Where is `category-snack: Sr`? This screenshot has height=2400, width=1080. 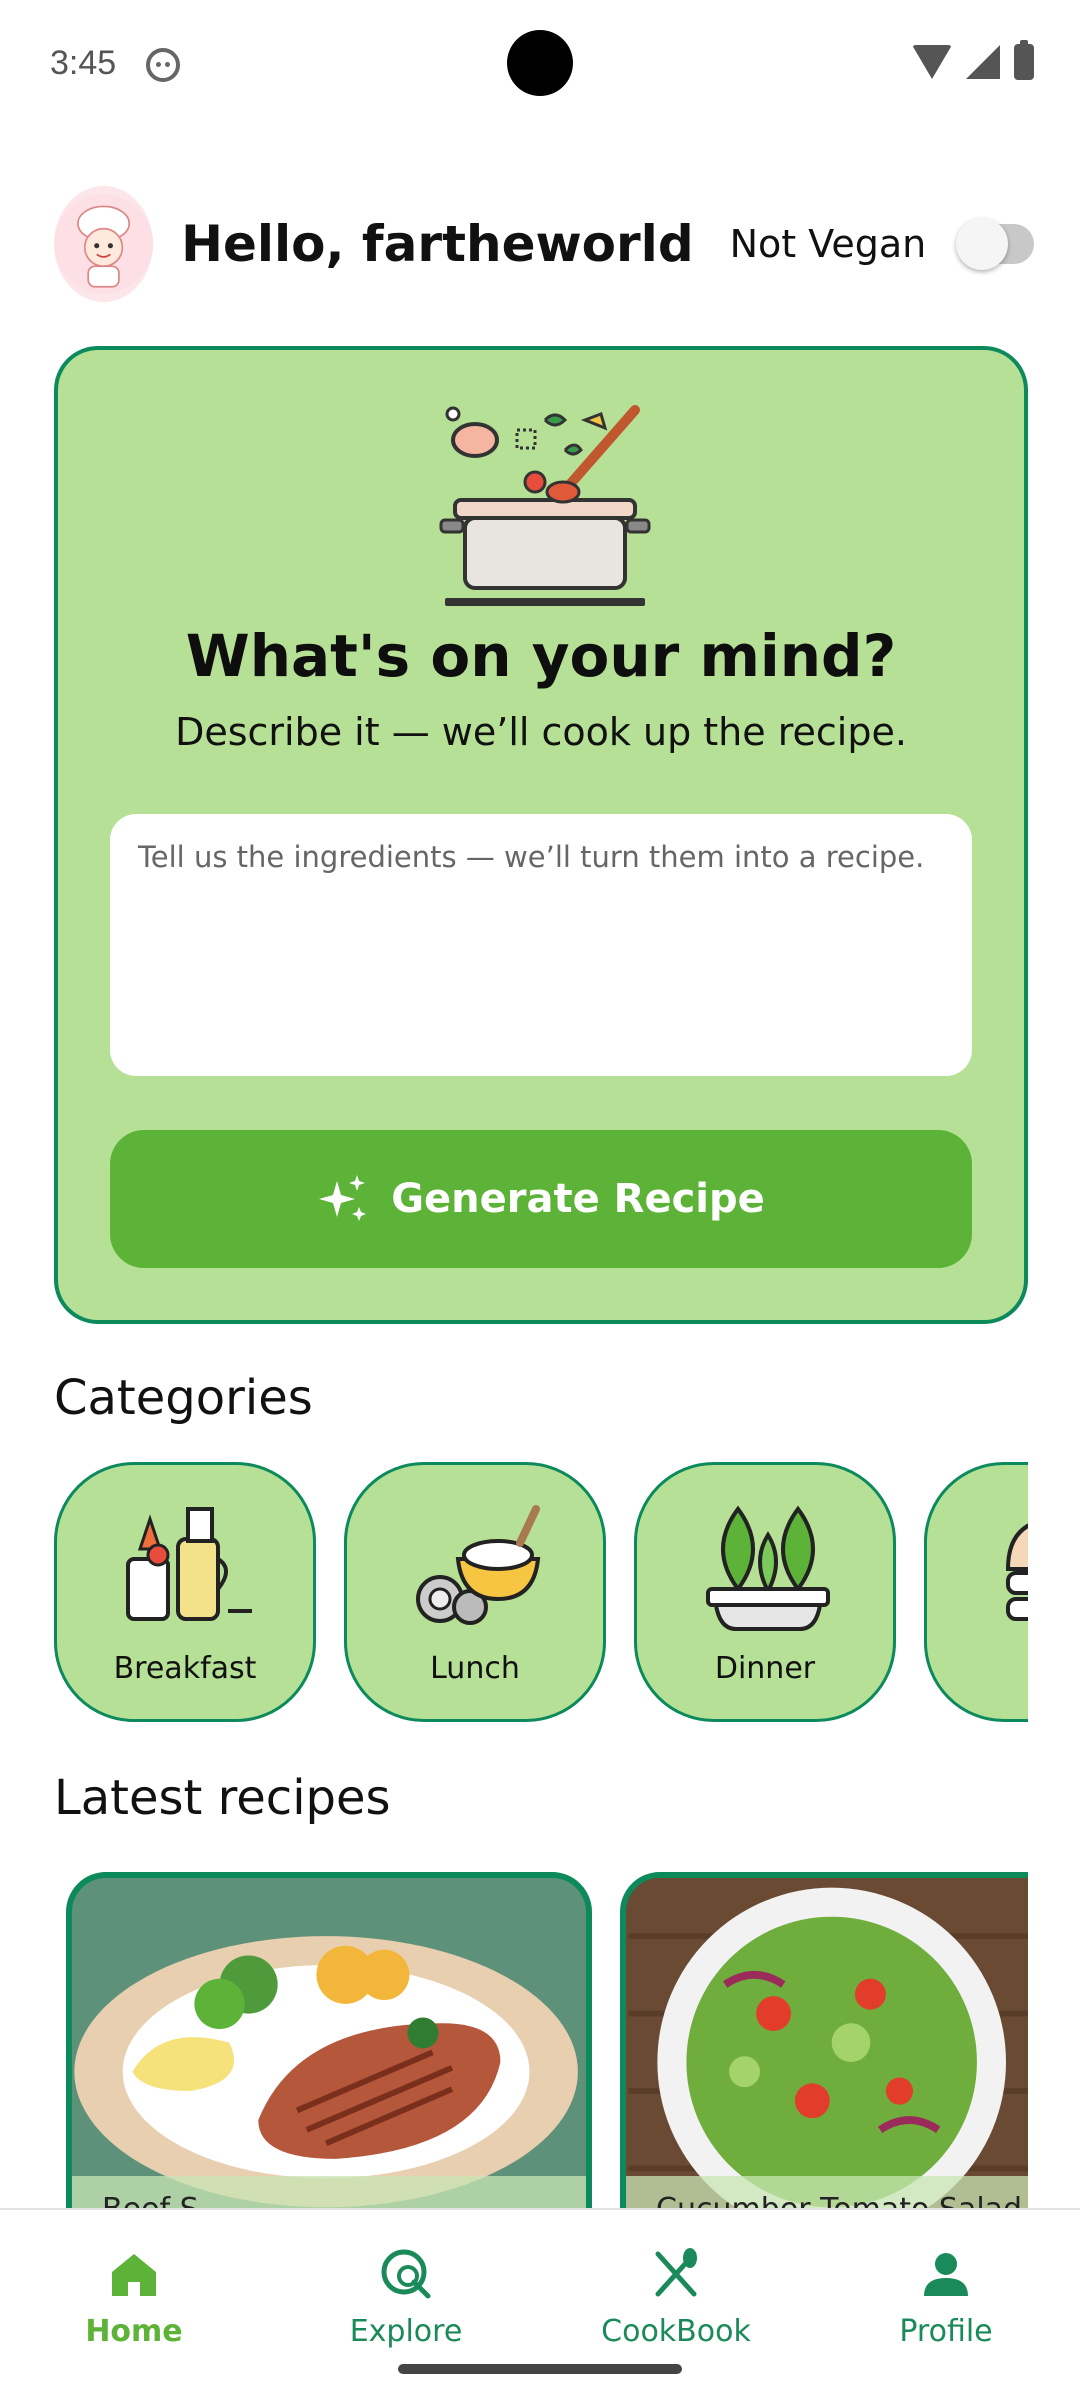
category-snack: Sr is located at coordinates (976, 1592).